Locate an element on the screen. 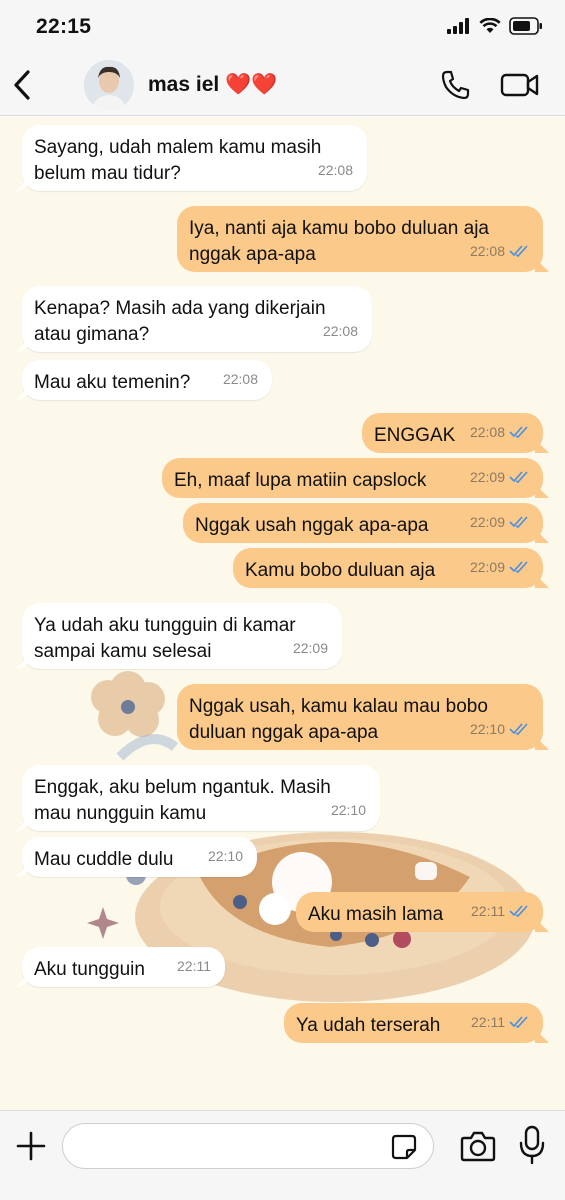 The height and width of the screenshot is (1200, 565). incoming-message: Aku tungguin 22:11 is located at coordinates (123, 967).